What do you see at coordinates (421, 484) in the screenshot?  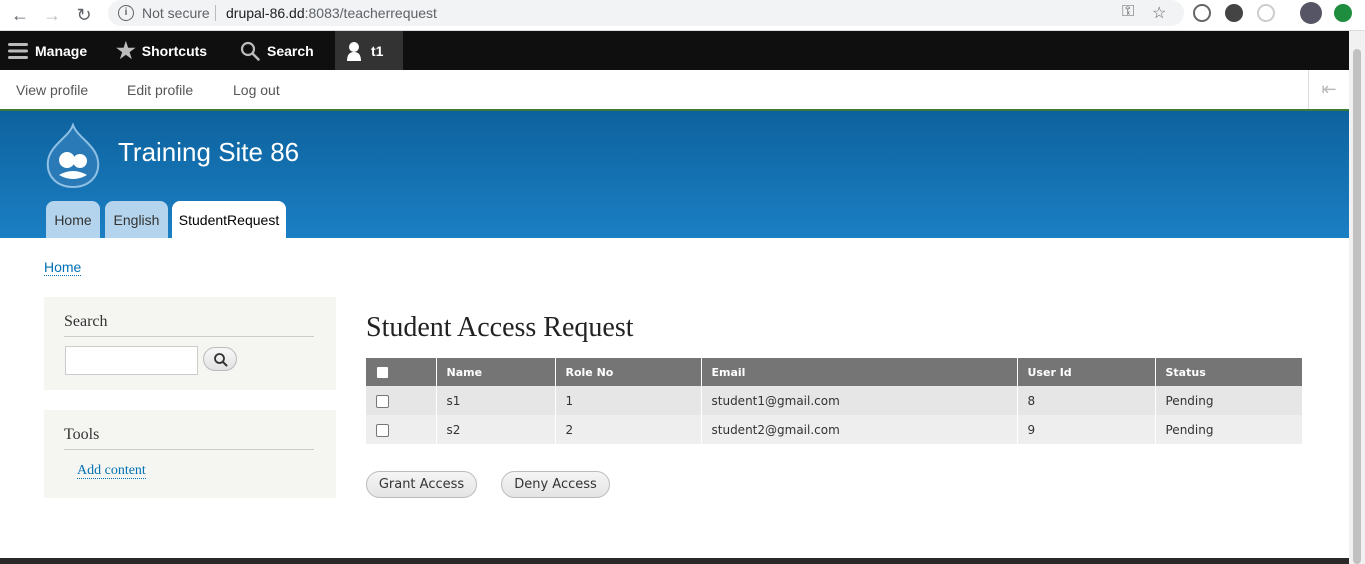 I see `grant-access-button: Grant Access` at bounding box center [421, 484].